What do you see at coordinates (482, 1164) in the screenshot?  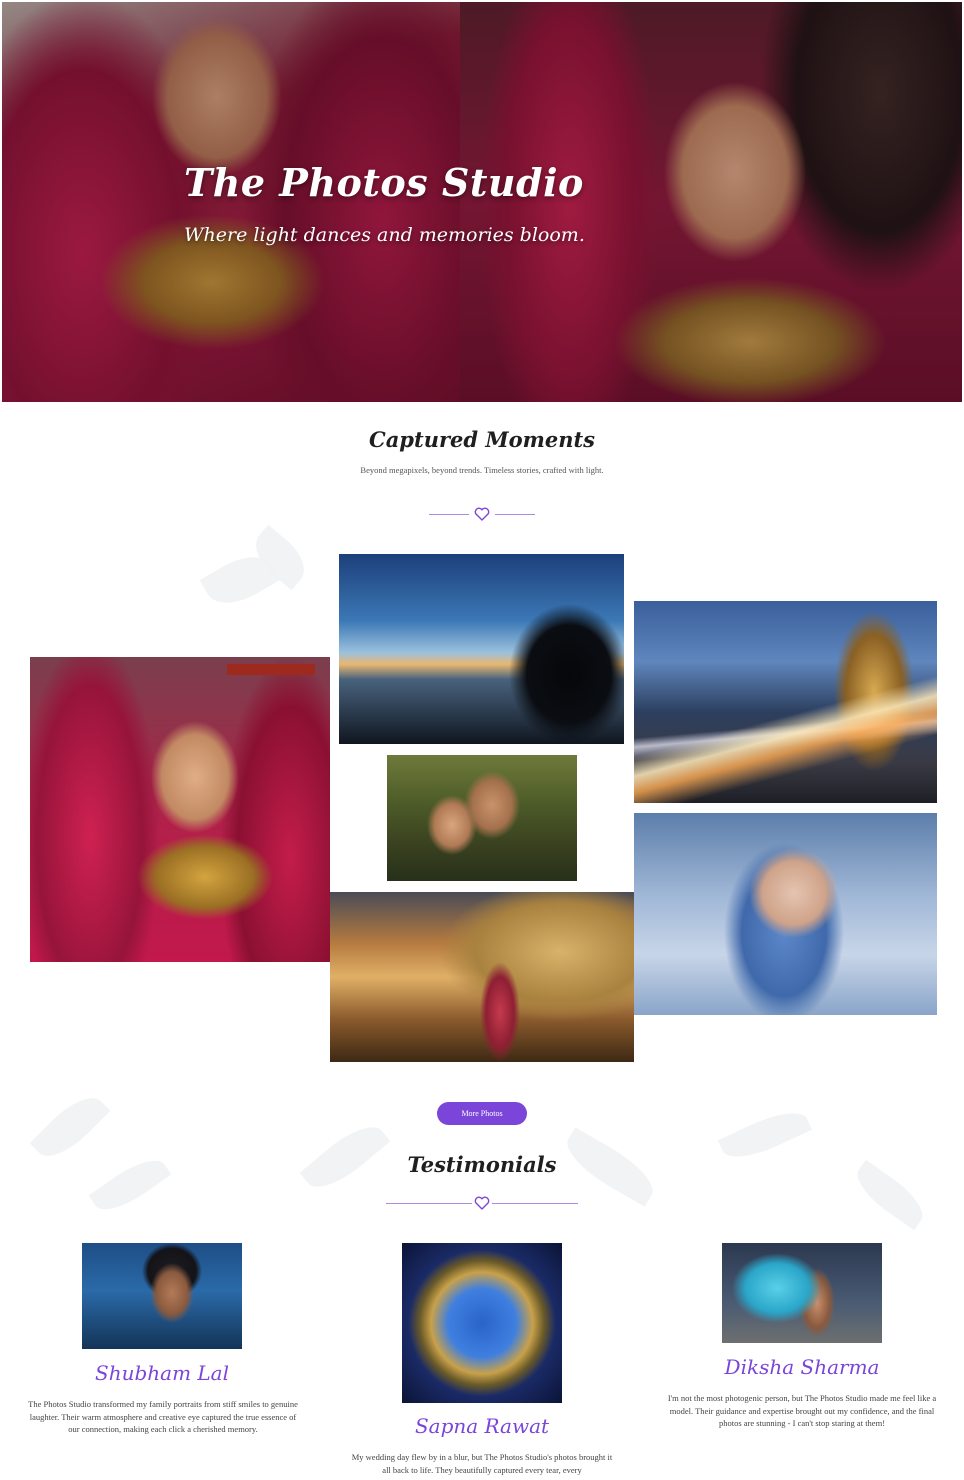 I see `testimonials-title: Testimonials` at bounding box center [482, 1164].